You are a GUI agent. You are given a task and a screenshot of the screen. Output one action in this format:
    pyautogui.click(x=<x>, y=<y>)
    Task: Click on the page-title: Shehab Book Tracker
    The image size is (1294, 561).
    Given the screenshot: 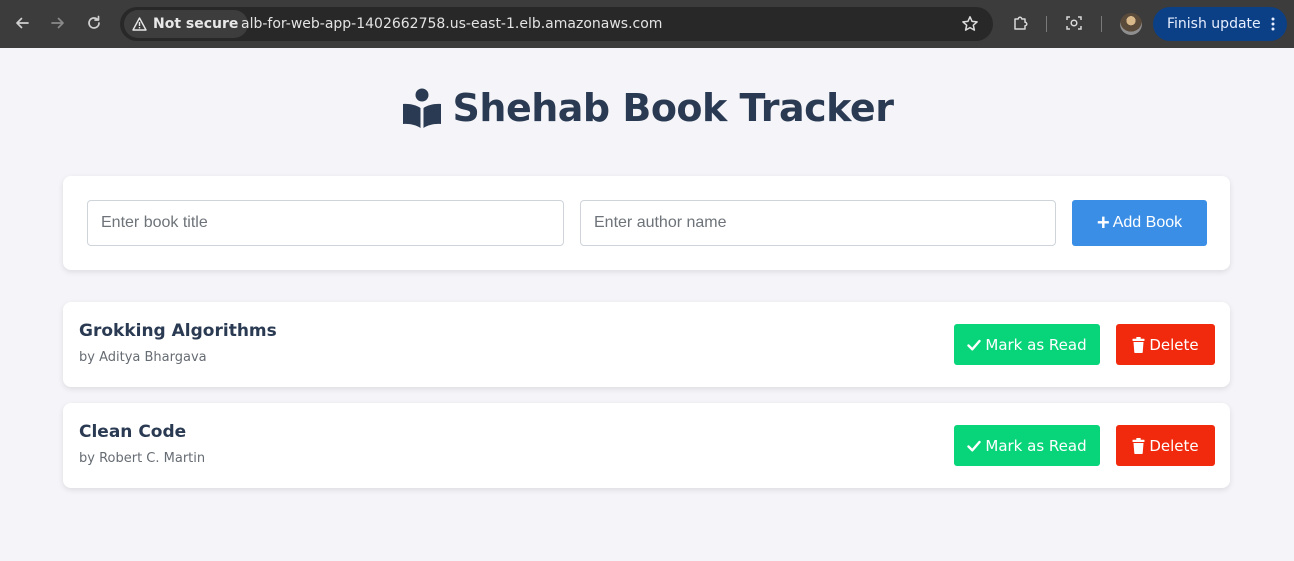 What is the action you would take?
    pyautogui.click(x=673, y=108)
    